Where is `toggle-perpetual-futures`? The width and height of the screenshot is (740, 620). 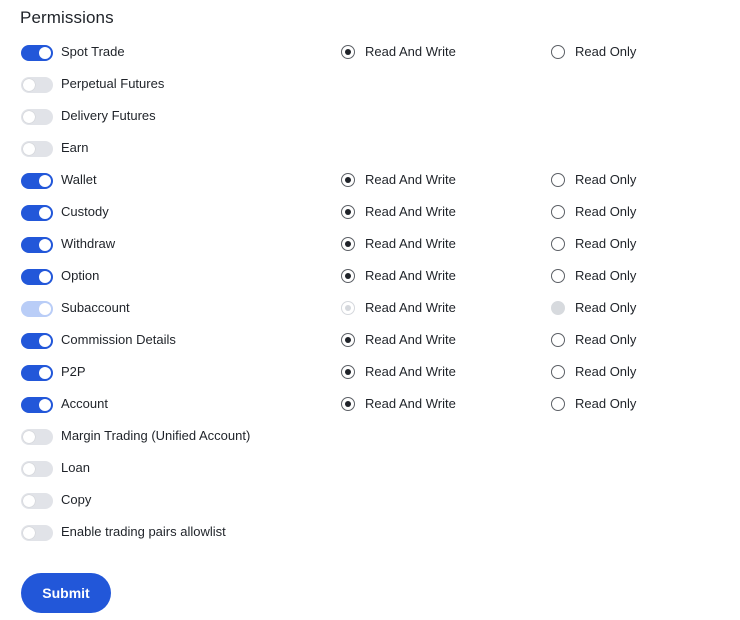 toggle-perpetual-futures is located at coordinates (37, 85).